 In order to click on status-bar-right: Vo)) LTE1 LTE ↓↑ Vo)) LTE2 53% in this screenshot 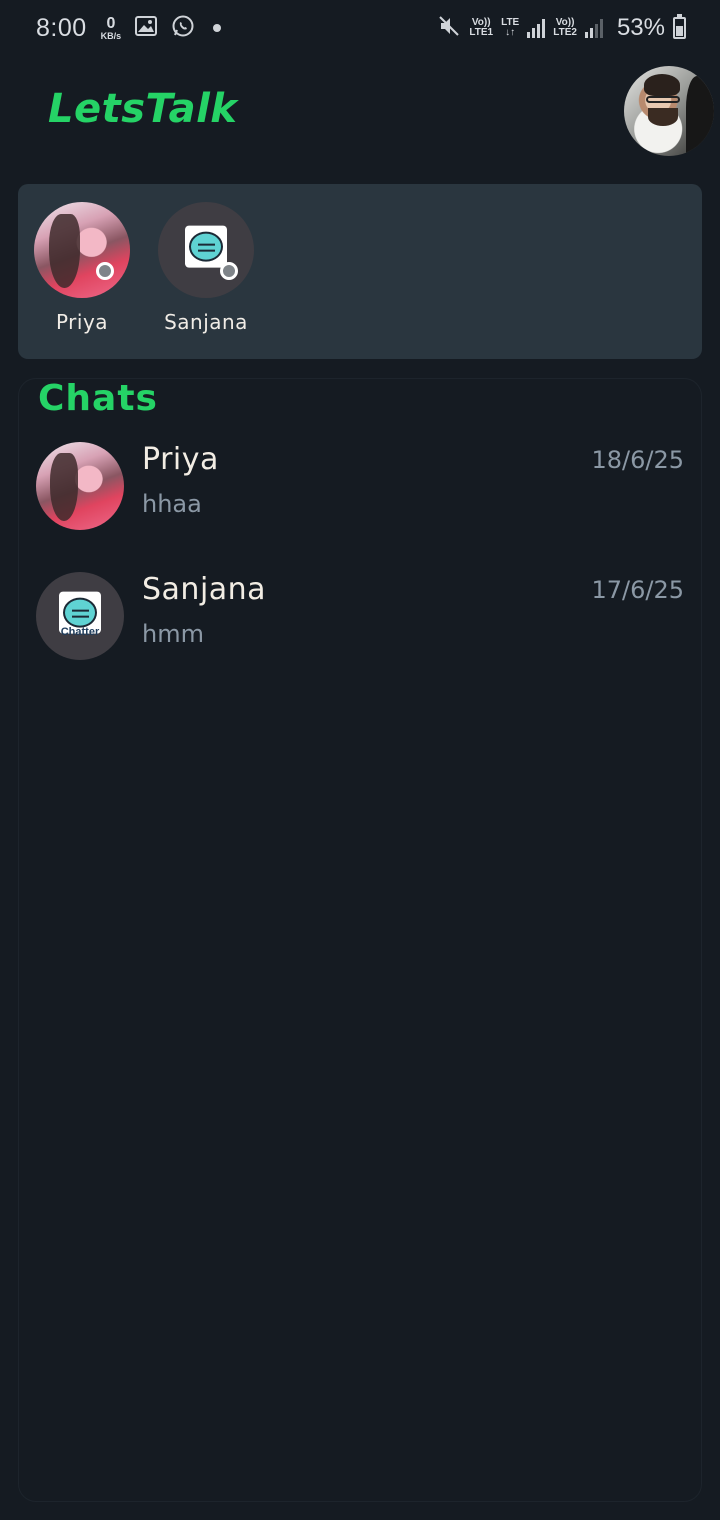, I will do `click(561, 28)`.